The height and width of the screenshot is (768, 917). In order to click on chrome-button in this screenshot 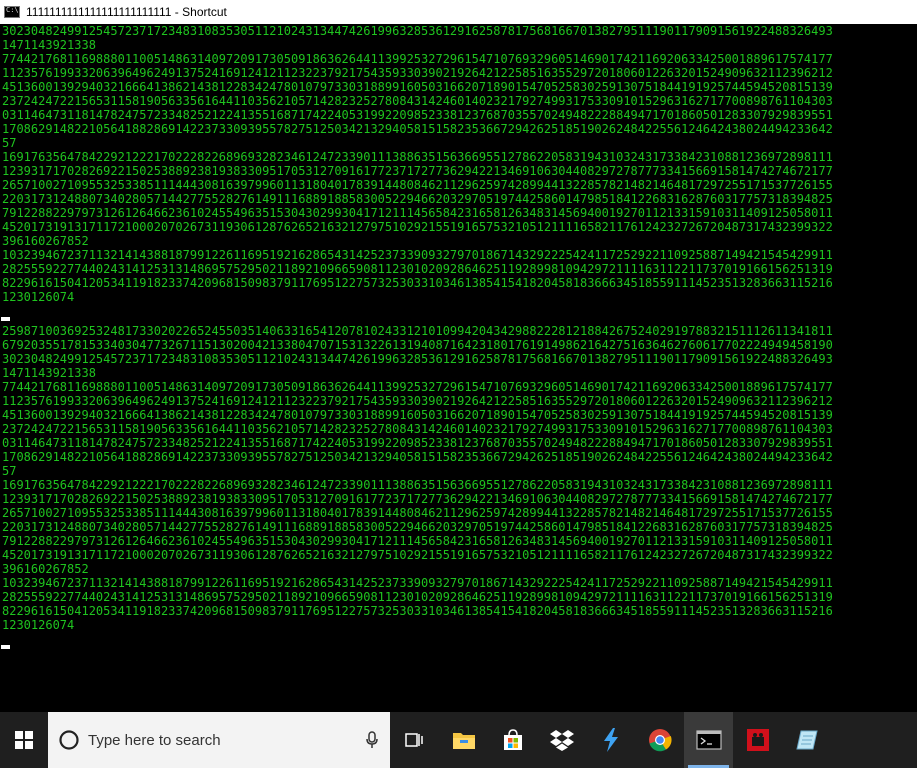, I will do `click(659, 740)`.